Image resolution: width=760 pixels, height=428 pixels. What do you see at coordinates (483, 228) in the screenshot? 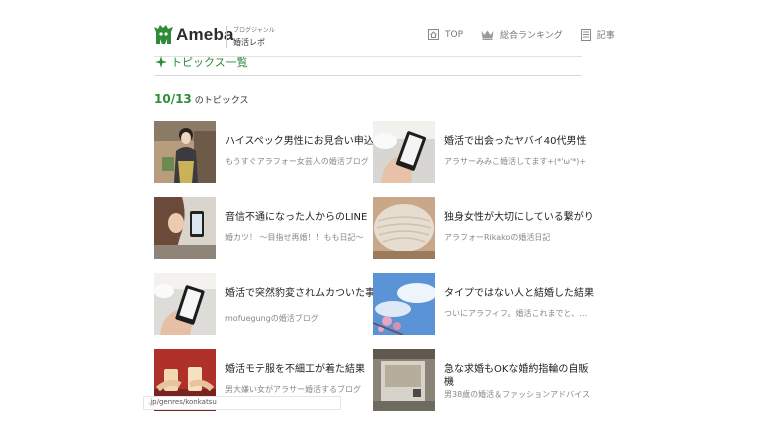
I see `topic-item: 独身女性が大切にしている繋がり アラフォーRikakoの婚活日記` at bounding box center [483, 228].